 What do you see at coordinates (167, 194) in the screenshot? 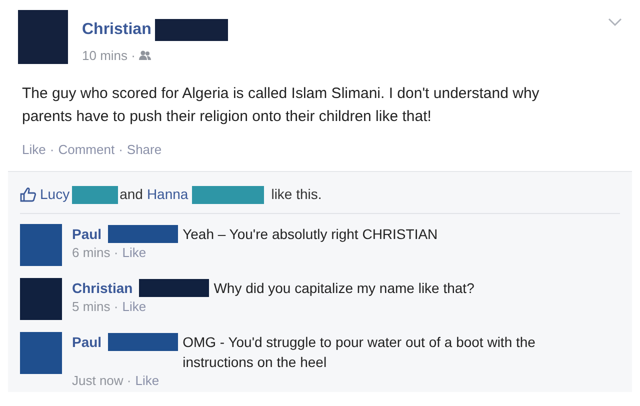
I see `liker-name: Hanna` at bounding box center [167, 194].